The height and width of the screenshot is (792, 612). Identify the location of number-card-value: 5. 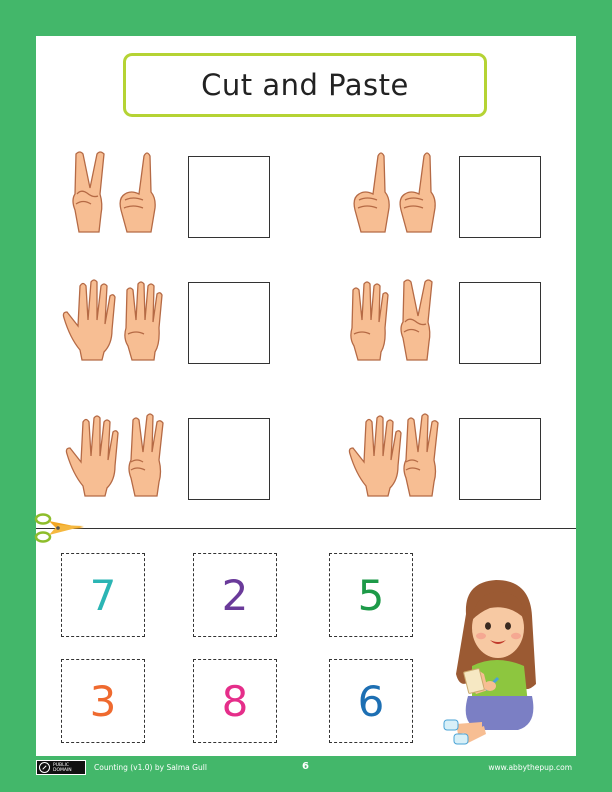
(371, 595).